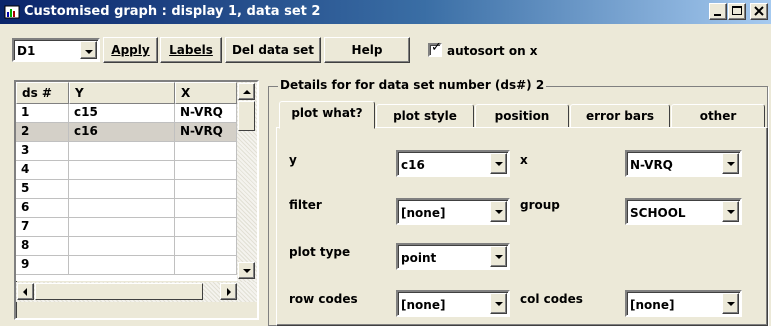 This screenshot has height=326, width=771. Describe the element at coordinates (435, 49) in the screenshot. I see `autosort-checkbox: ✓` at that location.